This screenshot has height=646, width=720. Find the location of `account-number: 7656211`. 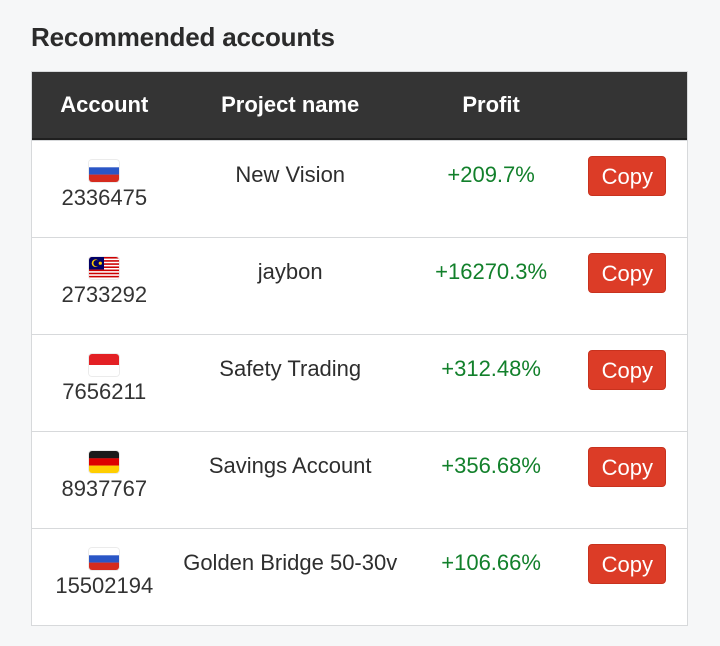

account-number: 7656211 is located at coordinates (104, 392).